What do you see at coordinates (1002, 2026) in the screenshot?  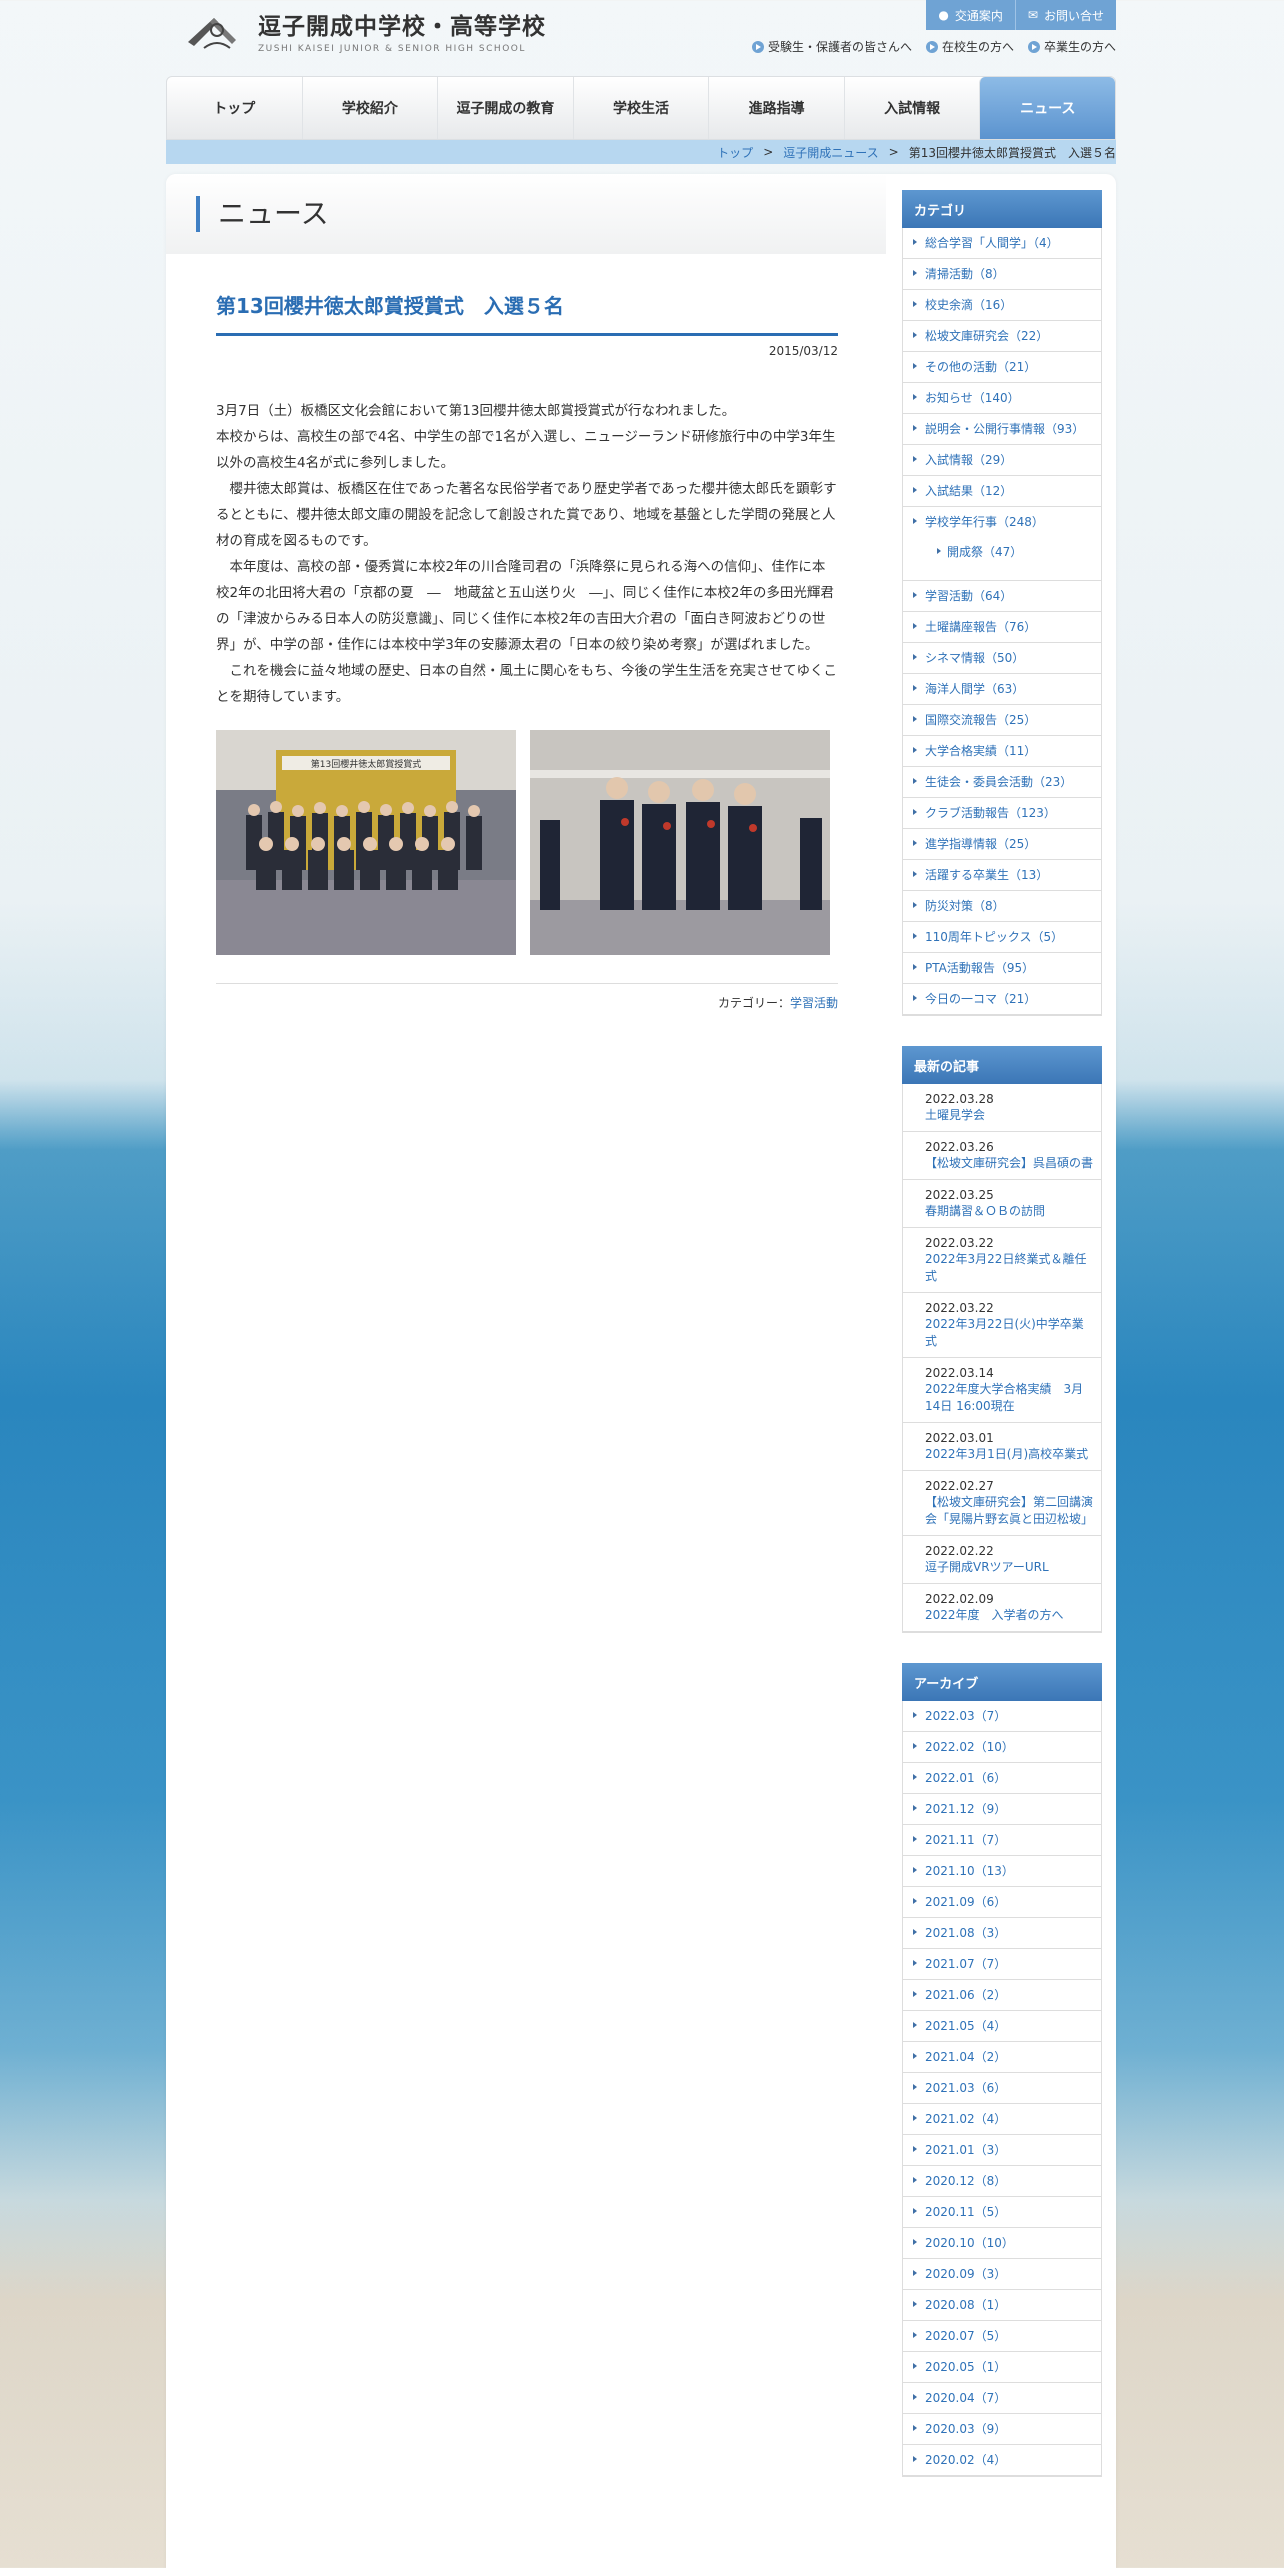 I see `archive-item: 2021.05（4）` at bounding box center [1002, 2026].